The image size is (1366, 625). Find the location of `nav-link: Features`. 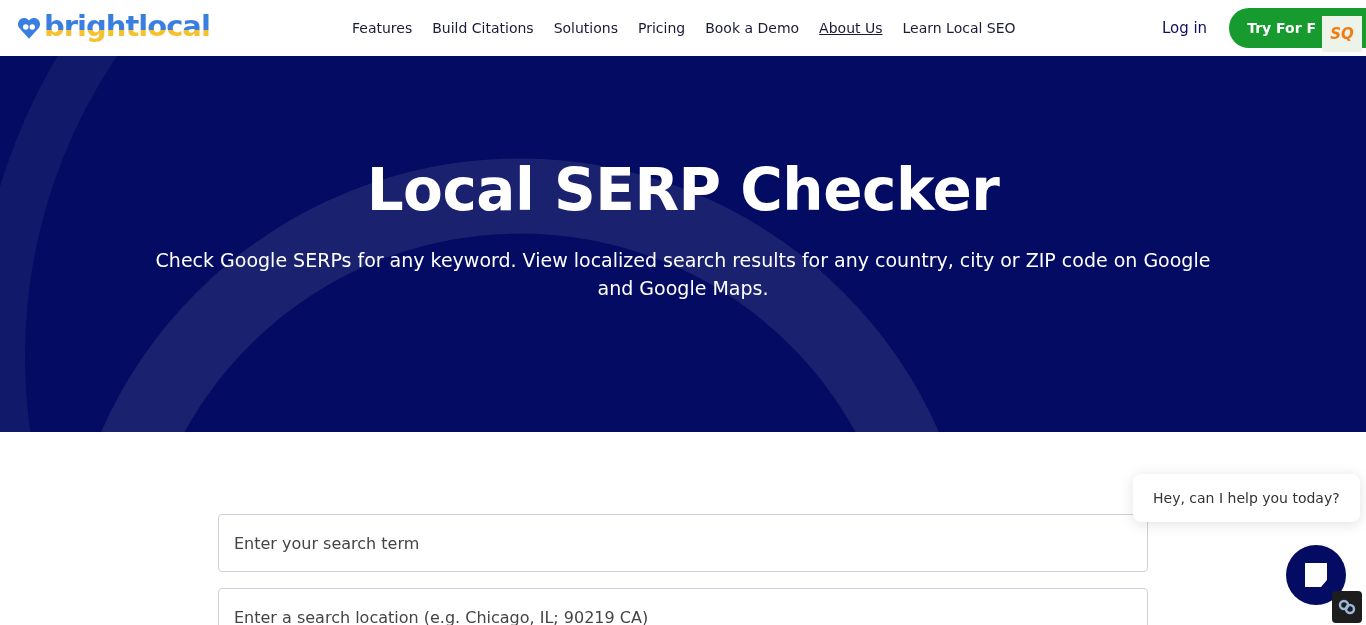

nav-link: Features is located at coordinates (382, 28).